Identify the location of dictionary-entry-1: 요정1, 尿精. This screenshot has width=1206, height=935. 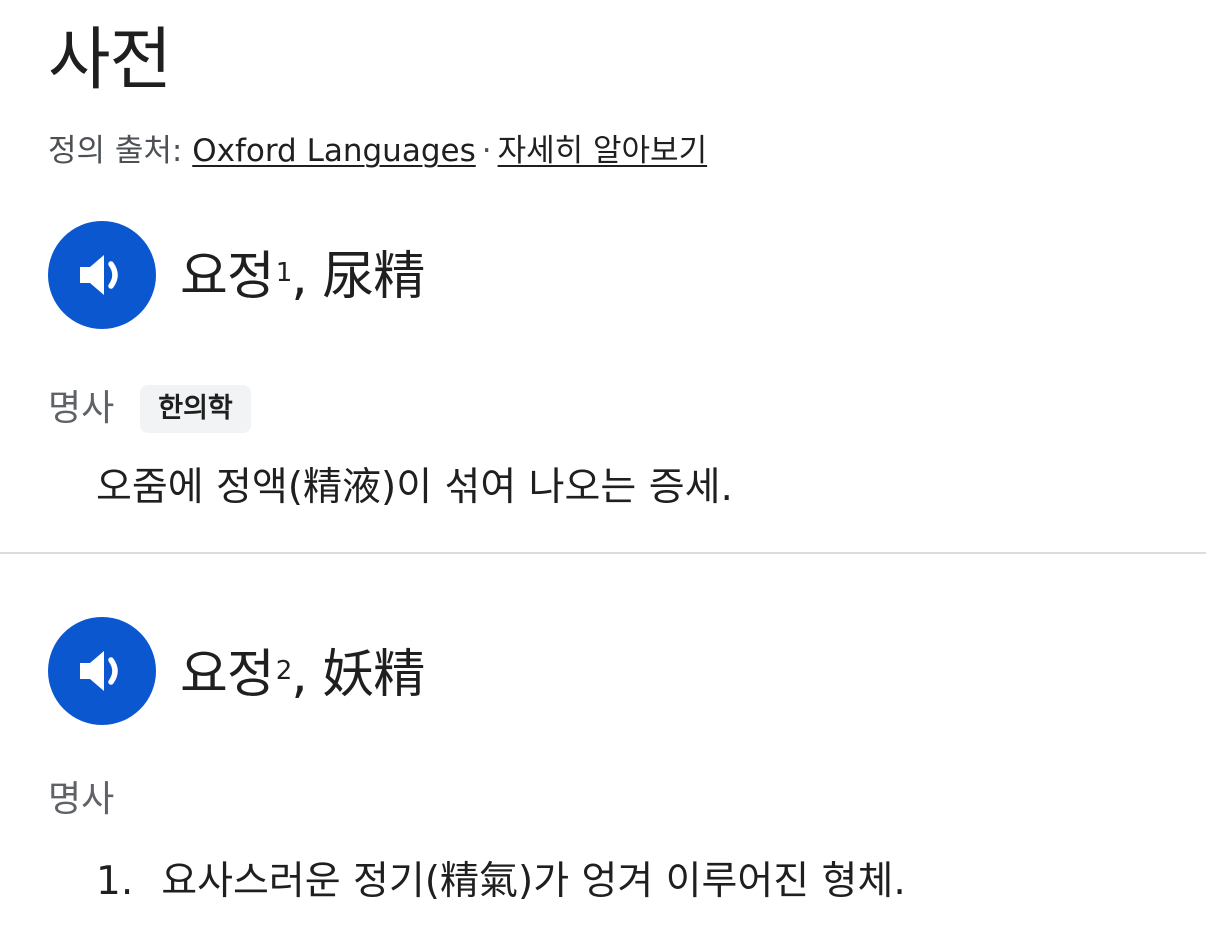
(598, 276).